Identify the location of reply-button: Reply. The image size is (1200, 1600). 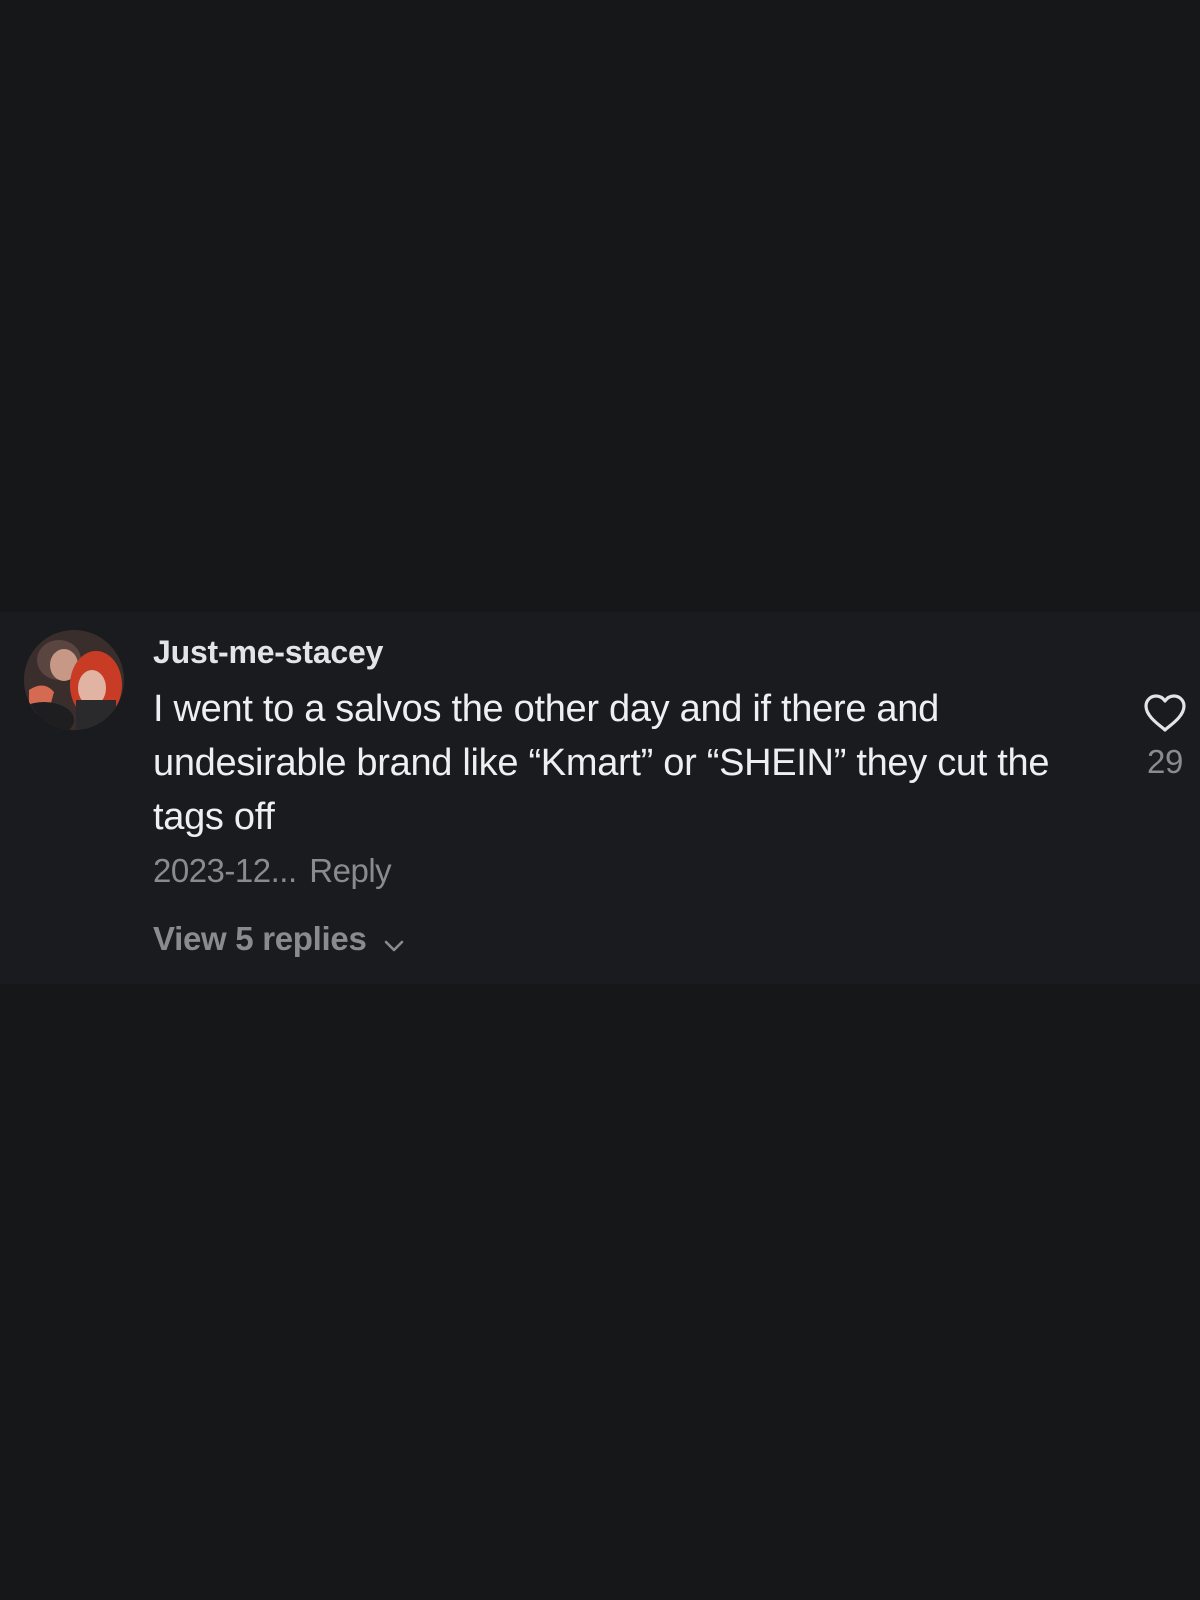
(350, 870).